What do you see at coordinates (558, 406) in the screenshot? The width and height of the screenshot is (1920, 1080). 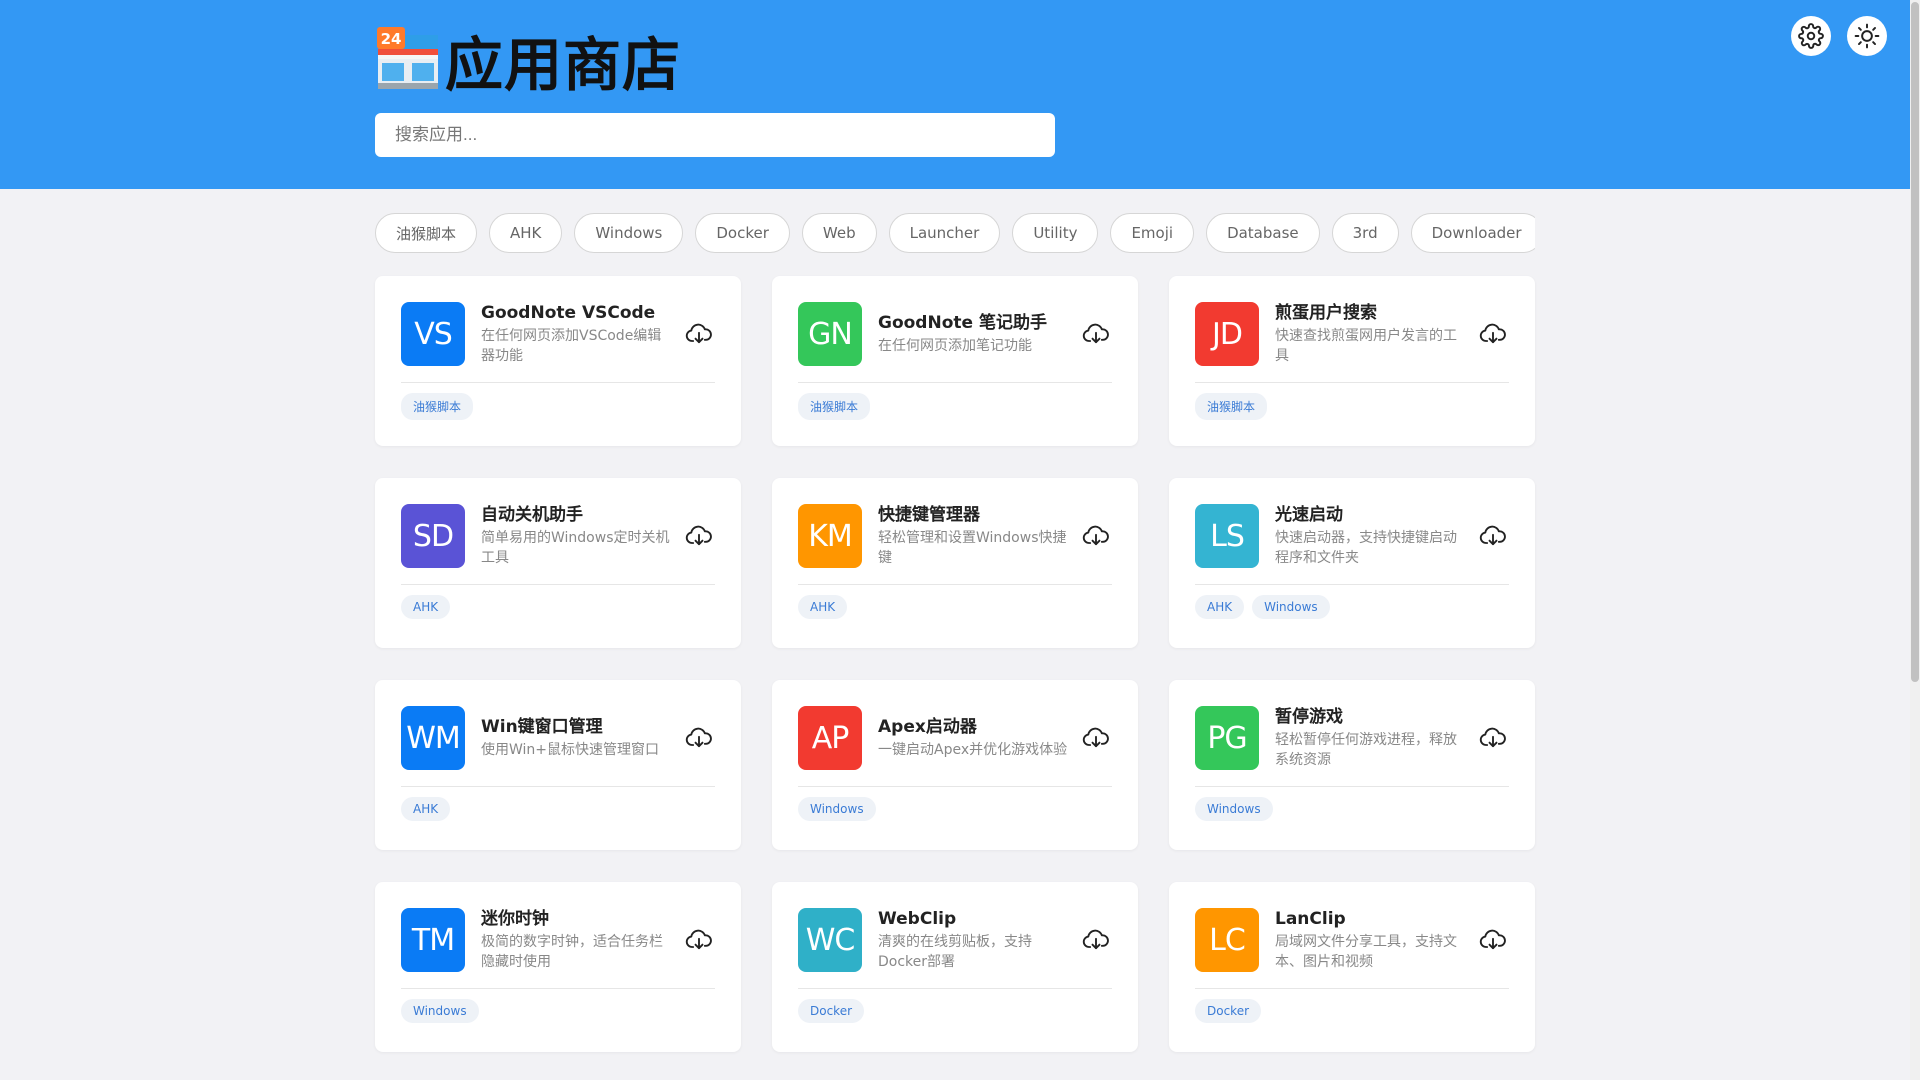 I see `app-tags: 油猴脚本` at bounding box center [558, 406].